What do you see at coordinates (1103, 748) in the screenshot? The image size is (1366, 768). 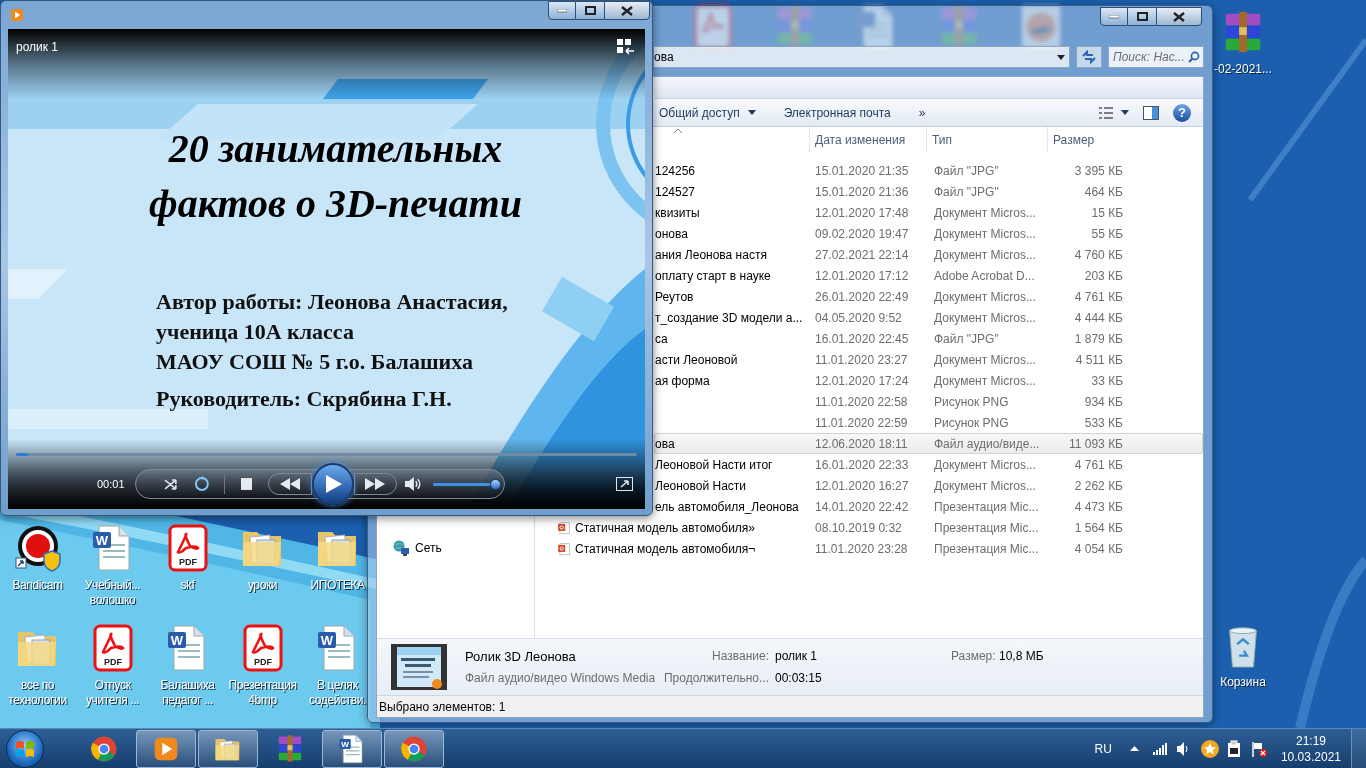 I see `language-indicator: RU` at bounding box center [1103, 748].